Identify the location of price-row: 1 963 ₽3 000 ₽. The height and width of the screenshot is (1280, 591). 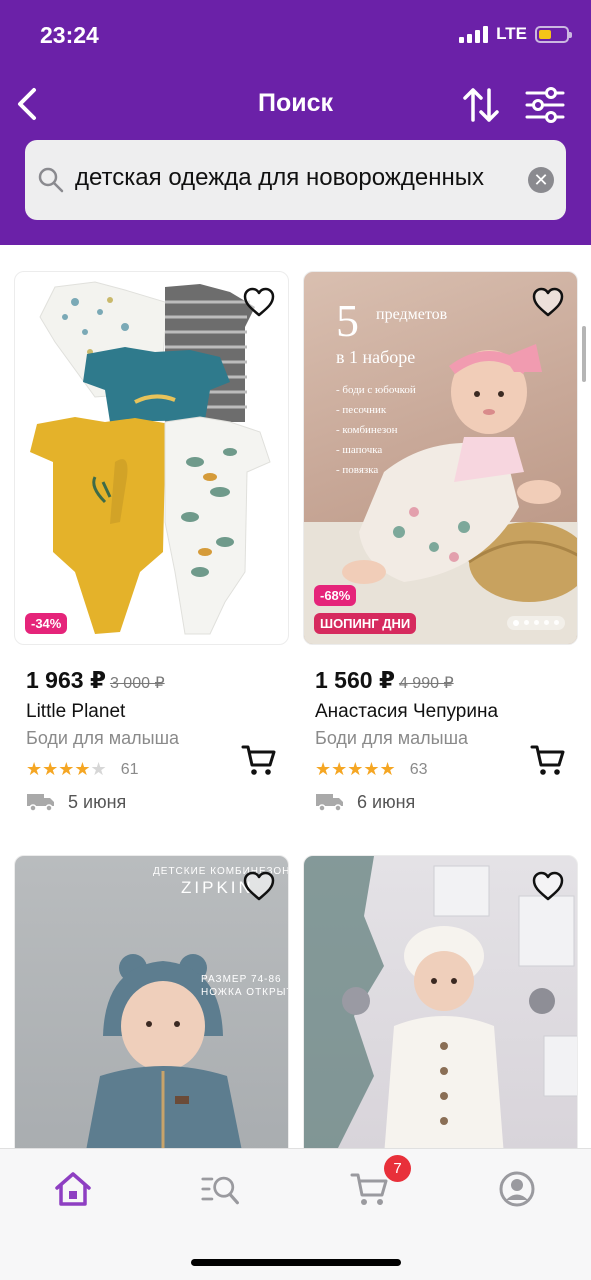
(95, 680).